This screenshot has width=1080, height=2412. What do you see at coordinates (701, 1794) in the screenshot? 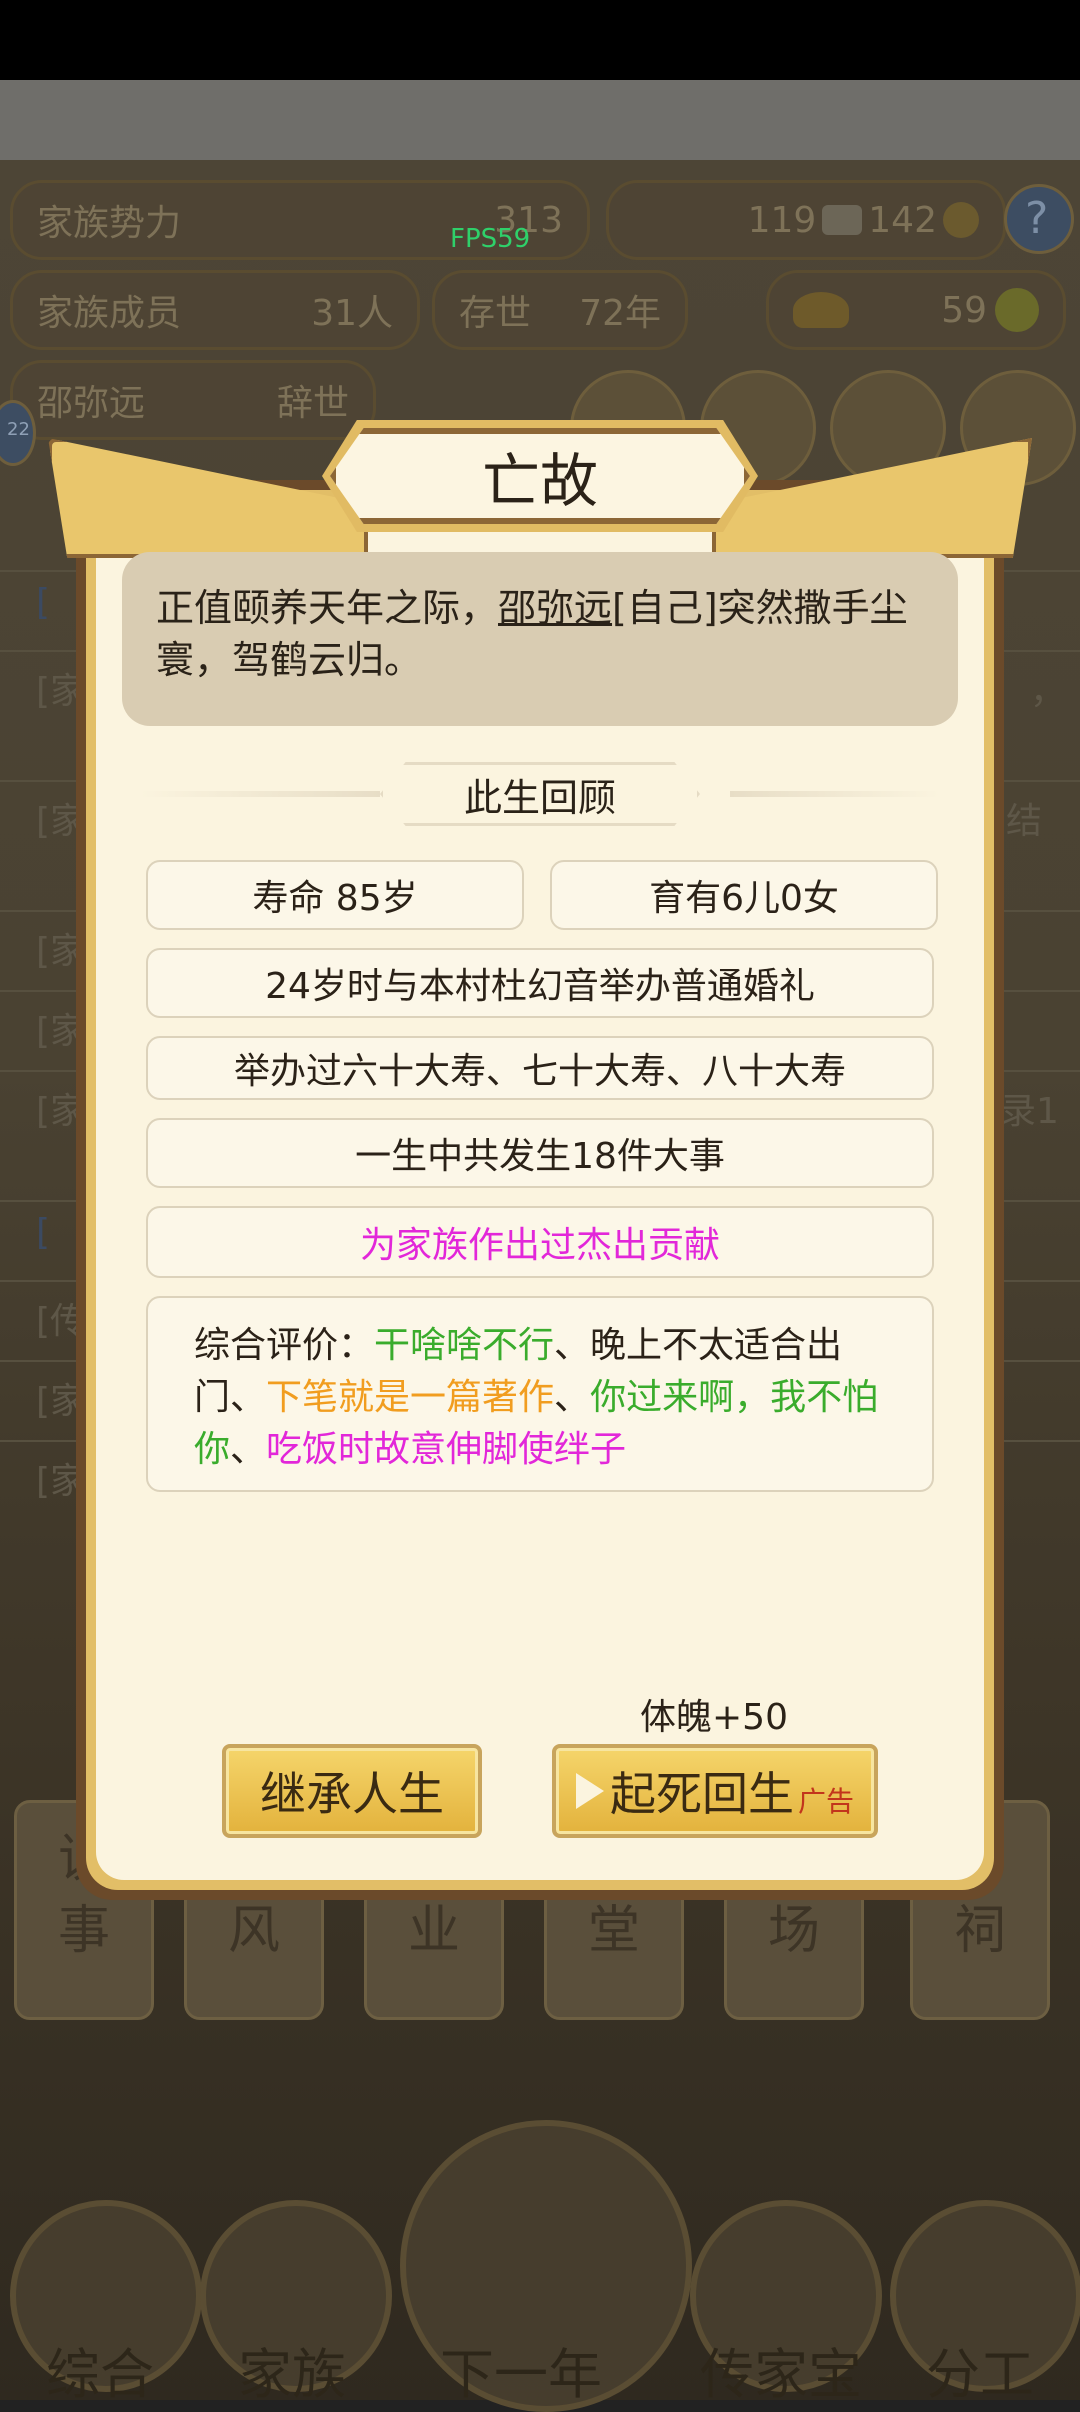
I see `revive-label: 起死回生` at bounding box center [701, 1794].